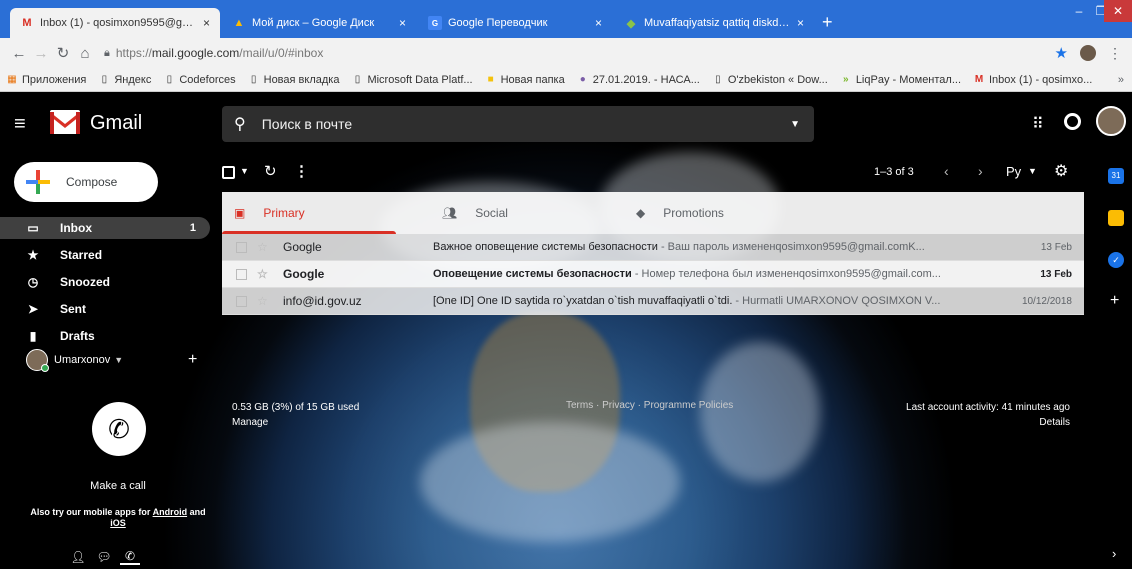 The image size is (1132, 569). Describe the element at coordinates (63, 53) in the screenshot. I see `reload-button: ↻` at that location.